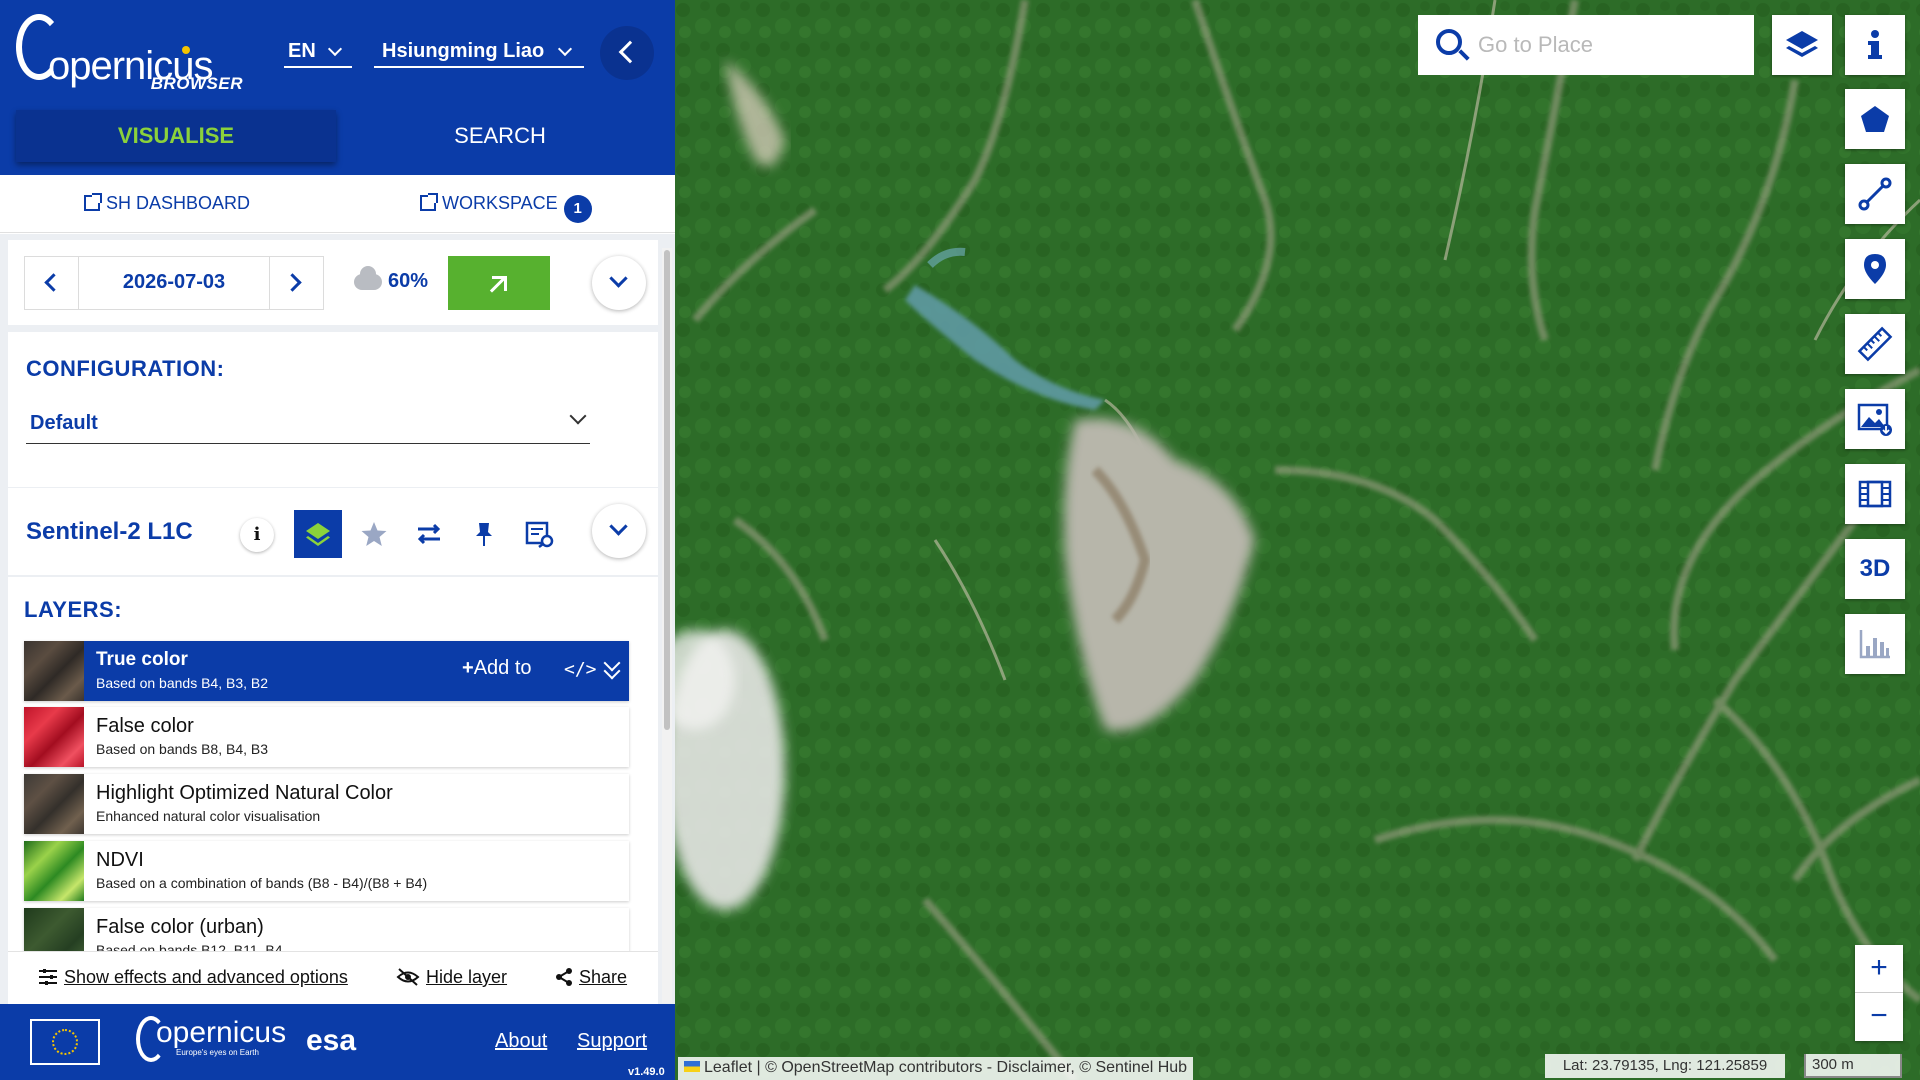 The width and height of the screenshot is (1920, 1080). Describe the element at coordinates (48, 977) in the screenshot. I see `sliders-icon` at that location.